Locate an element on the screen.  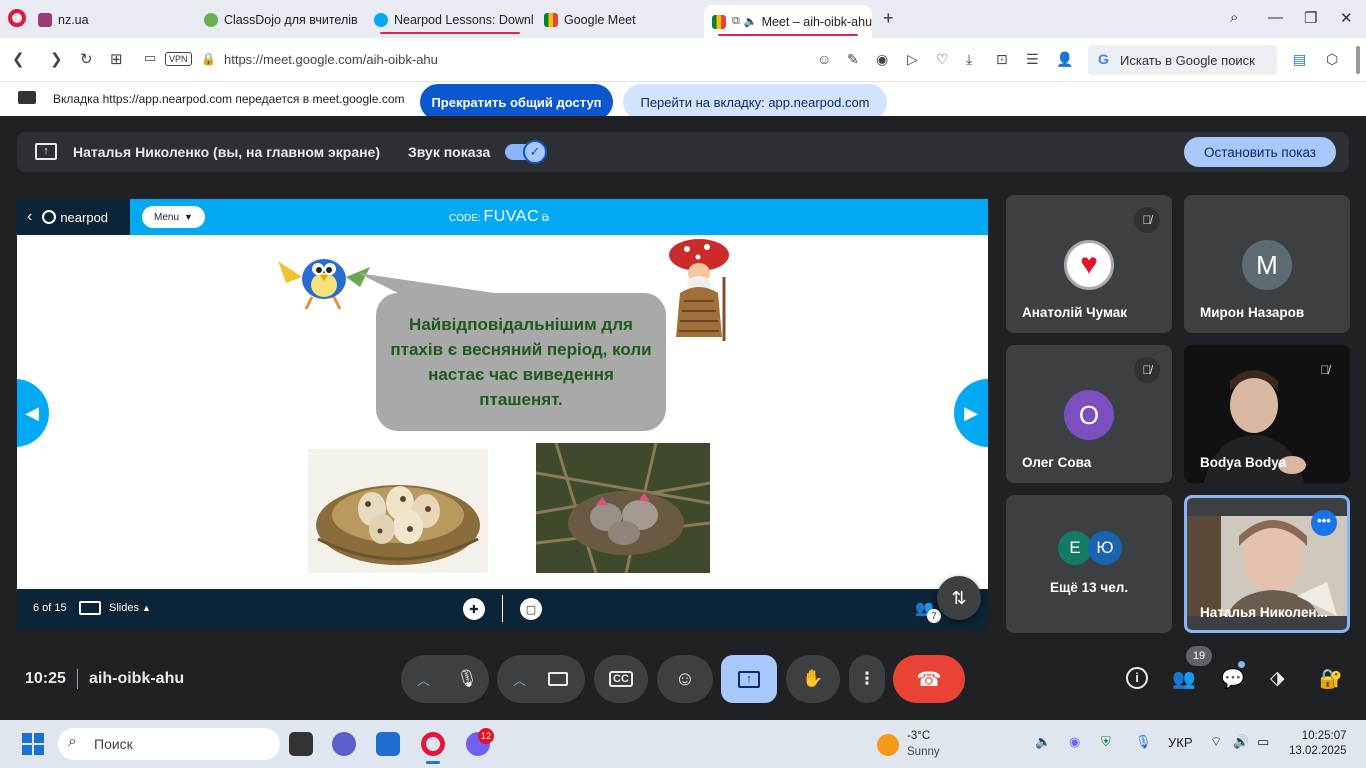
hand-icon: ✋ is located at coordinates (813, 678).